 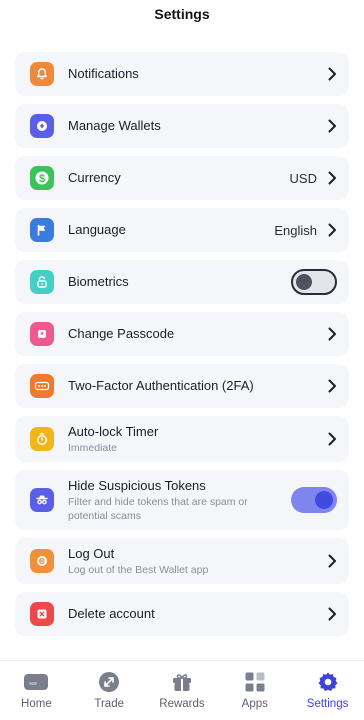 I want to click on logout-icon, so click(x=42, y=561).